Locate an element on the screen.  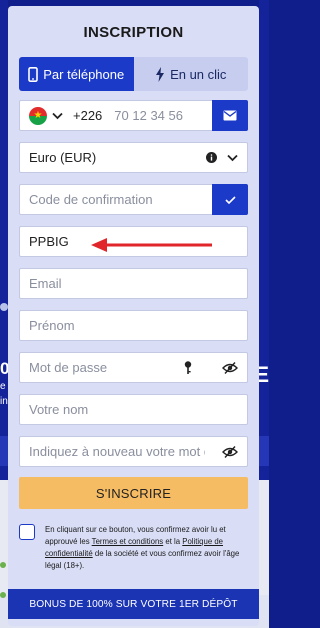
first-name-field is located at coordinates (133, 325).